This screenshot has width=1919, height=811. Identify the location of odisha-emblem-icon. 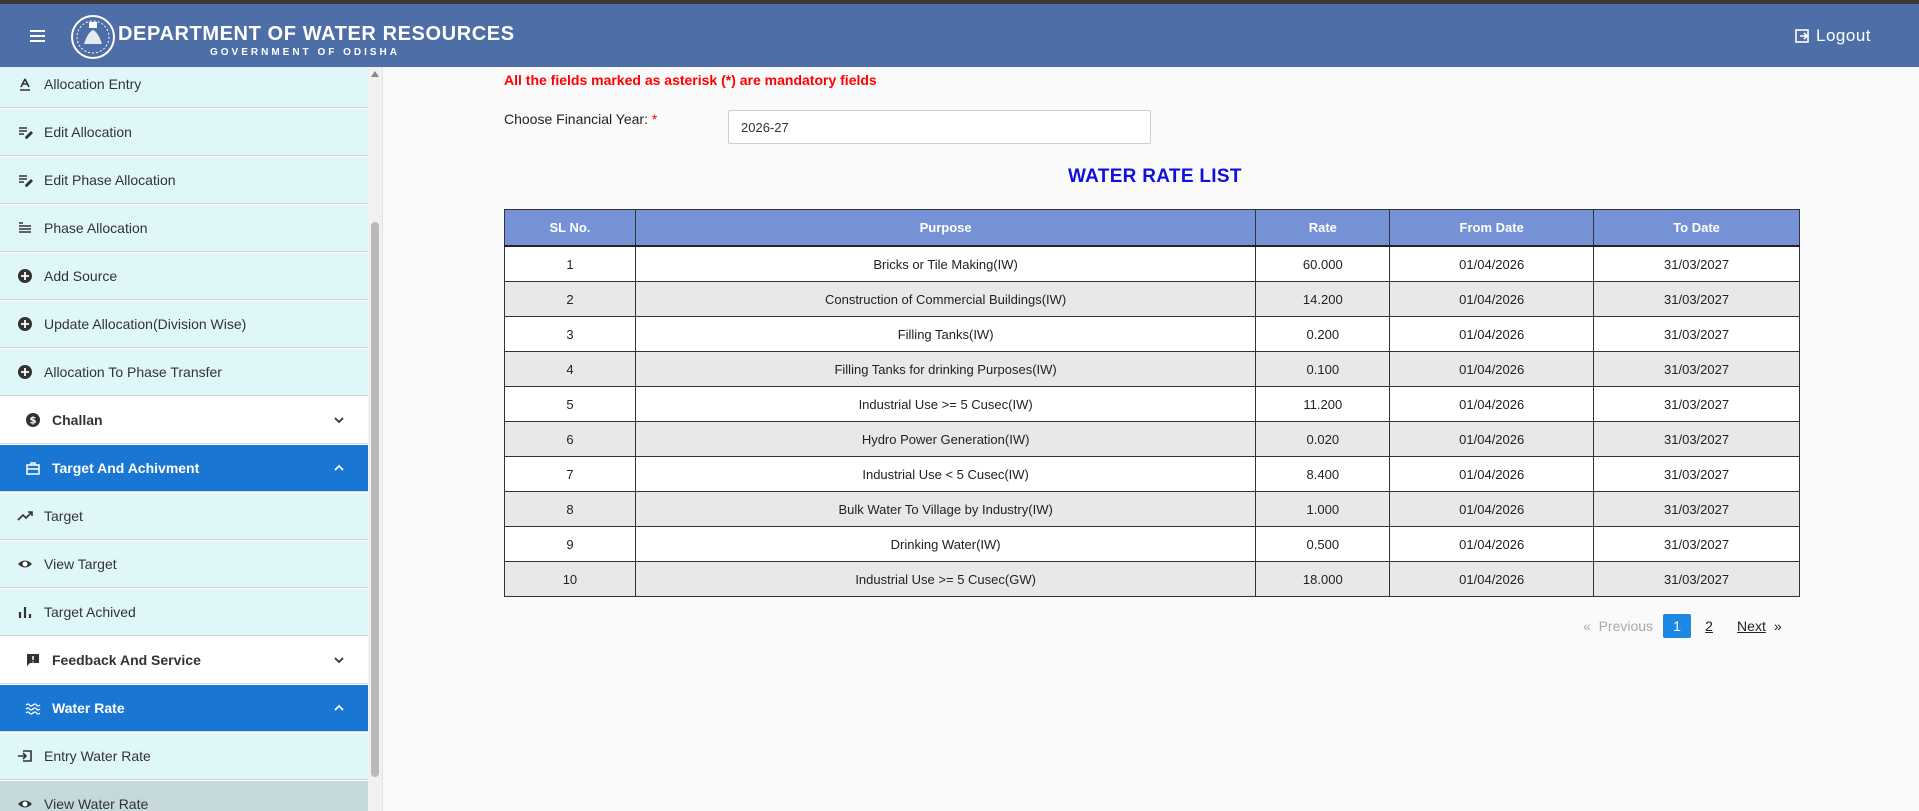
(93, 37).